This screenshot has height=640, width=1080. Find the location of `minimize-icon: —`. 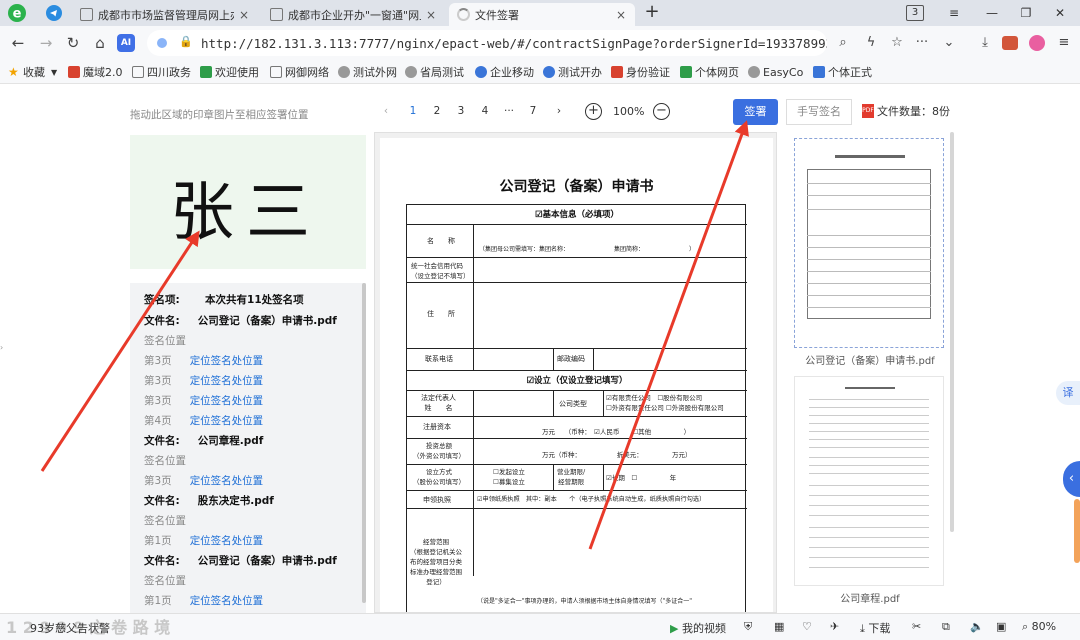

minimize-icon: — is located at coordinates (992, 13).